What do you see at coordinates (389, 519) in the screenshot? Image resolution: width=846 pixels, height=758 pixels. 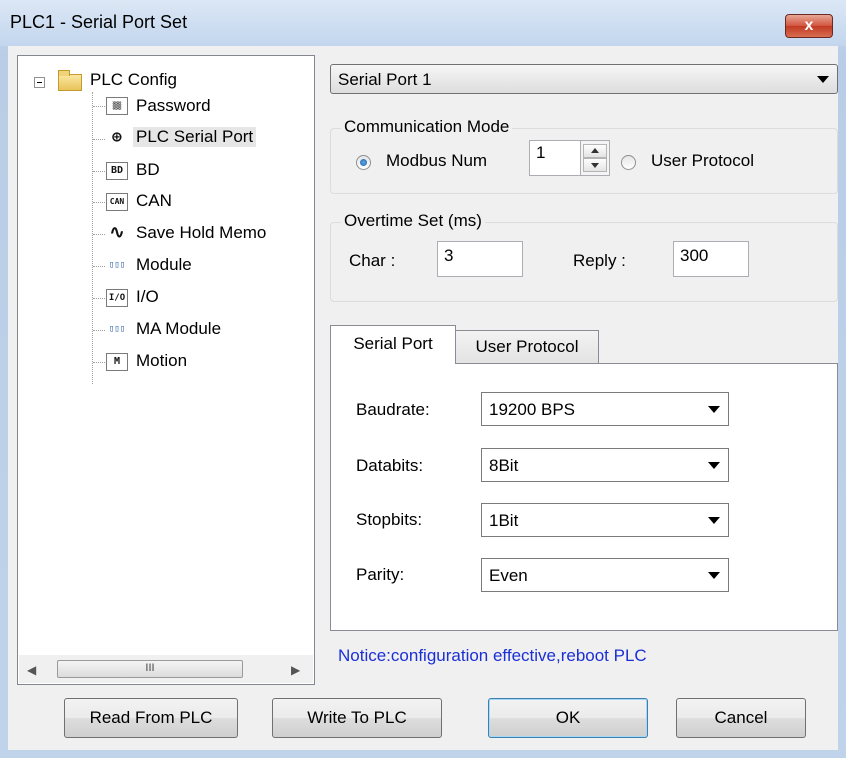 I see `stopbits-label: Stopbits:` at bounding box center [389, 519].